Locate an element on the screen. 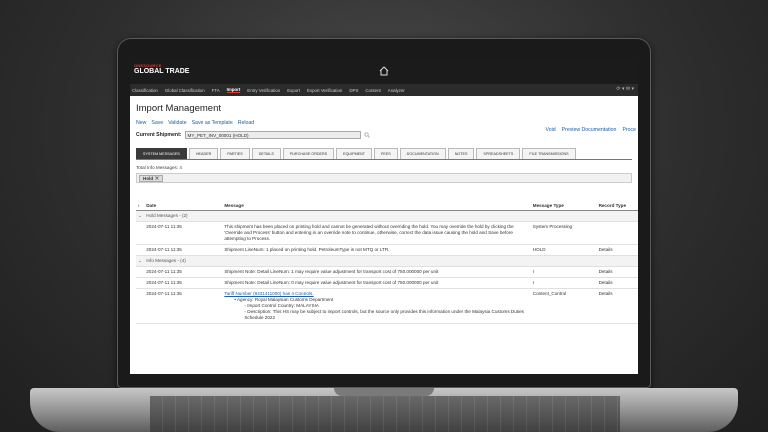  row-message-type: Content_Control is located at coordinates (563, 306).